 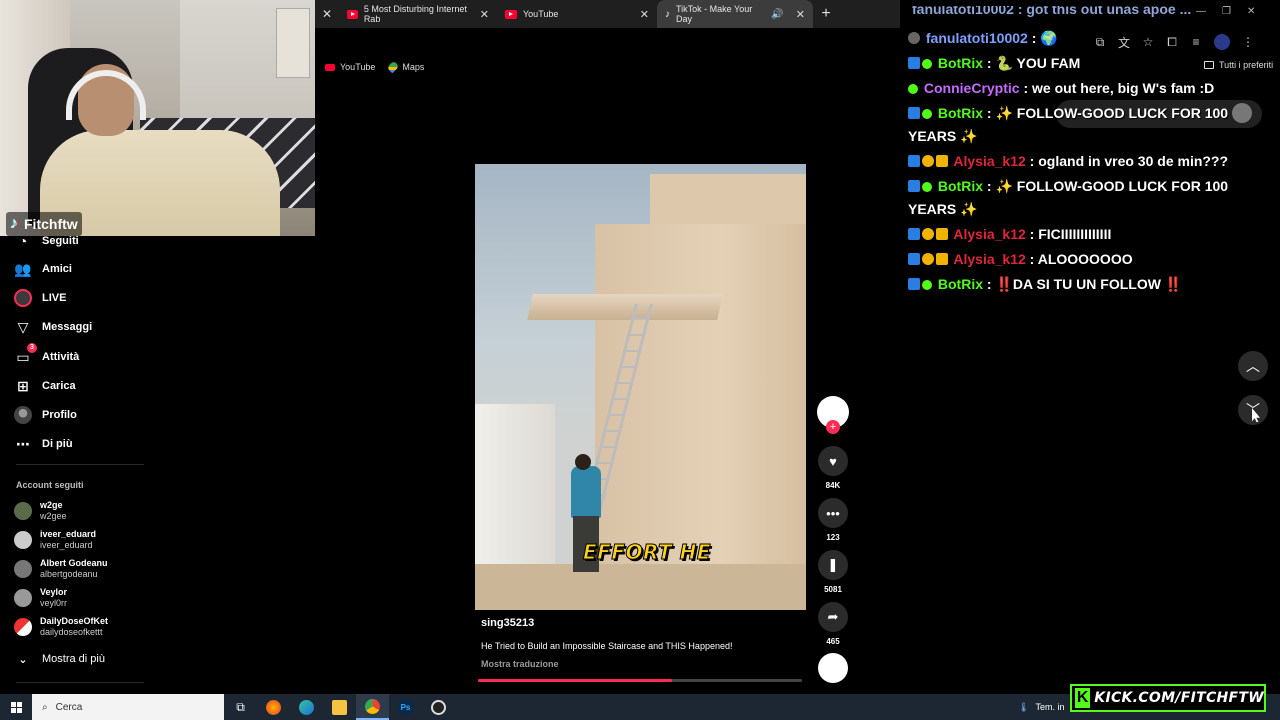 I want to click on share-icon: ➦, so click(x=833, y=617).